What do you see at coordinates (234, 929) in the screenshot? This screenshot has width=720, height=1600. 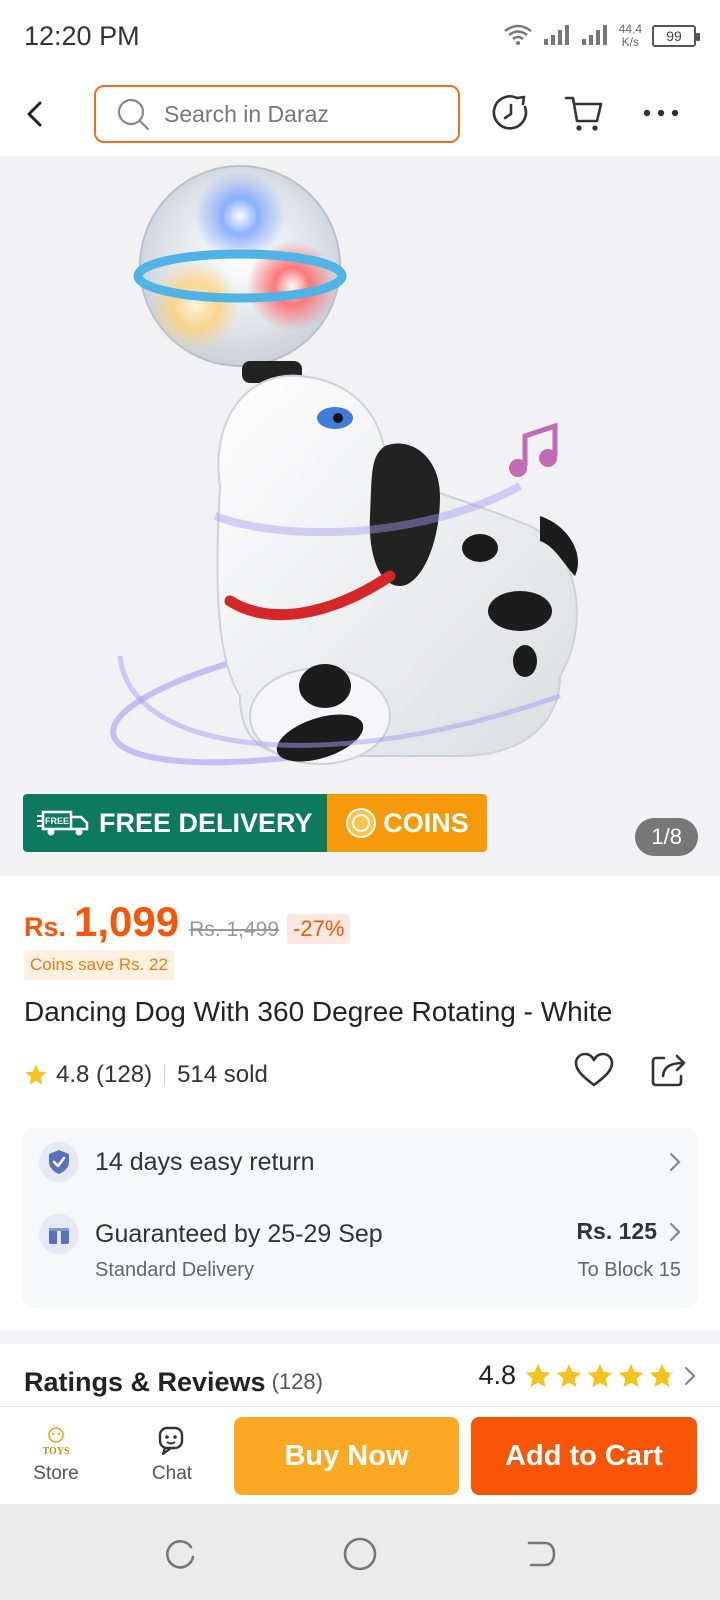 I see `original-price: Rs. 1,499` at bounding box center [234, 929].